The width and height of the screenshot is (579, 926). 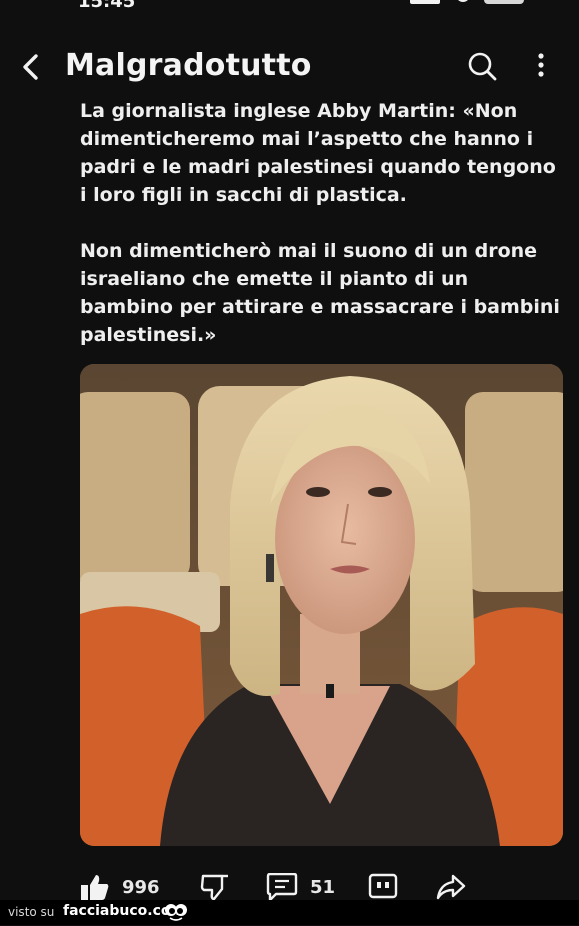 I want to click on quote-icon, so click(x=383, y=887).